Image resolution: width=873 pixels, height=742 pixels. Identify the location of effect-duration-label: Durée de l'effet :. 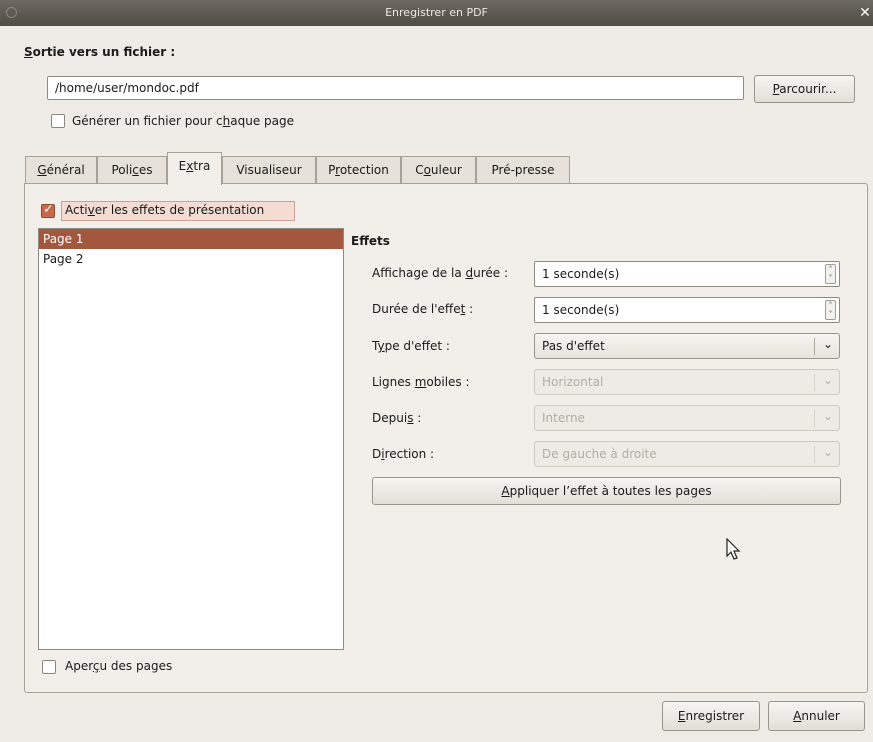
(423, 309).